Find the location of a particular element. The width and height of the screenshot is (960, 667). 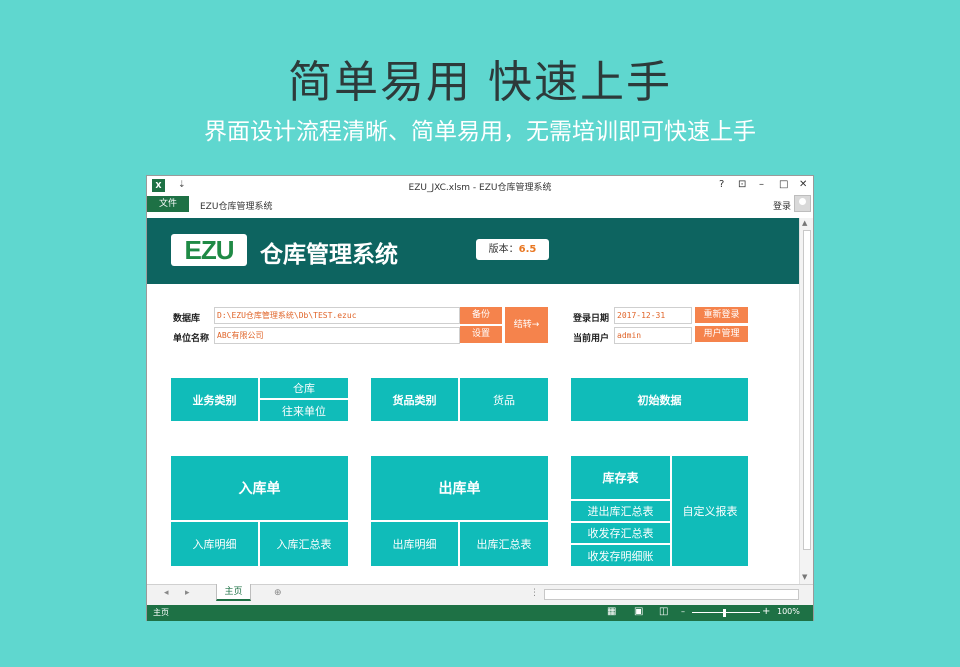

relogin-button: 重新登录 is located at coordinates (721, 315).